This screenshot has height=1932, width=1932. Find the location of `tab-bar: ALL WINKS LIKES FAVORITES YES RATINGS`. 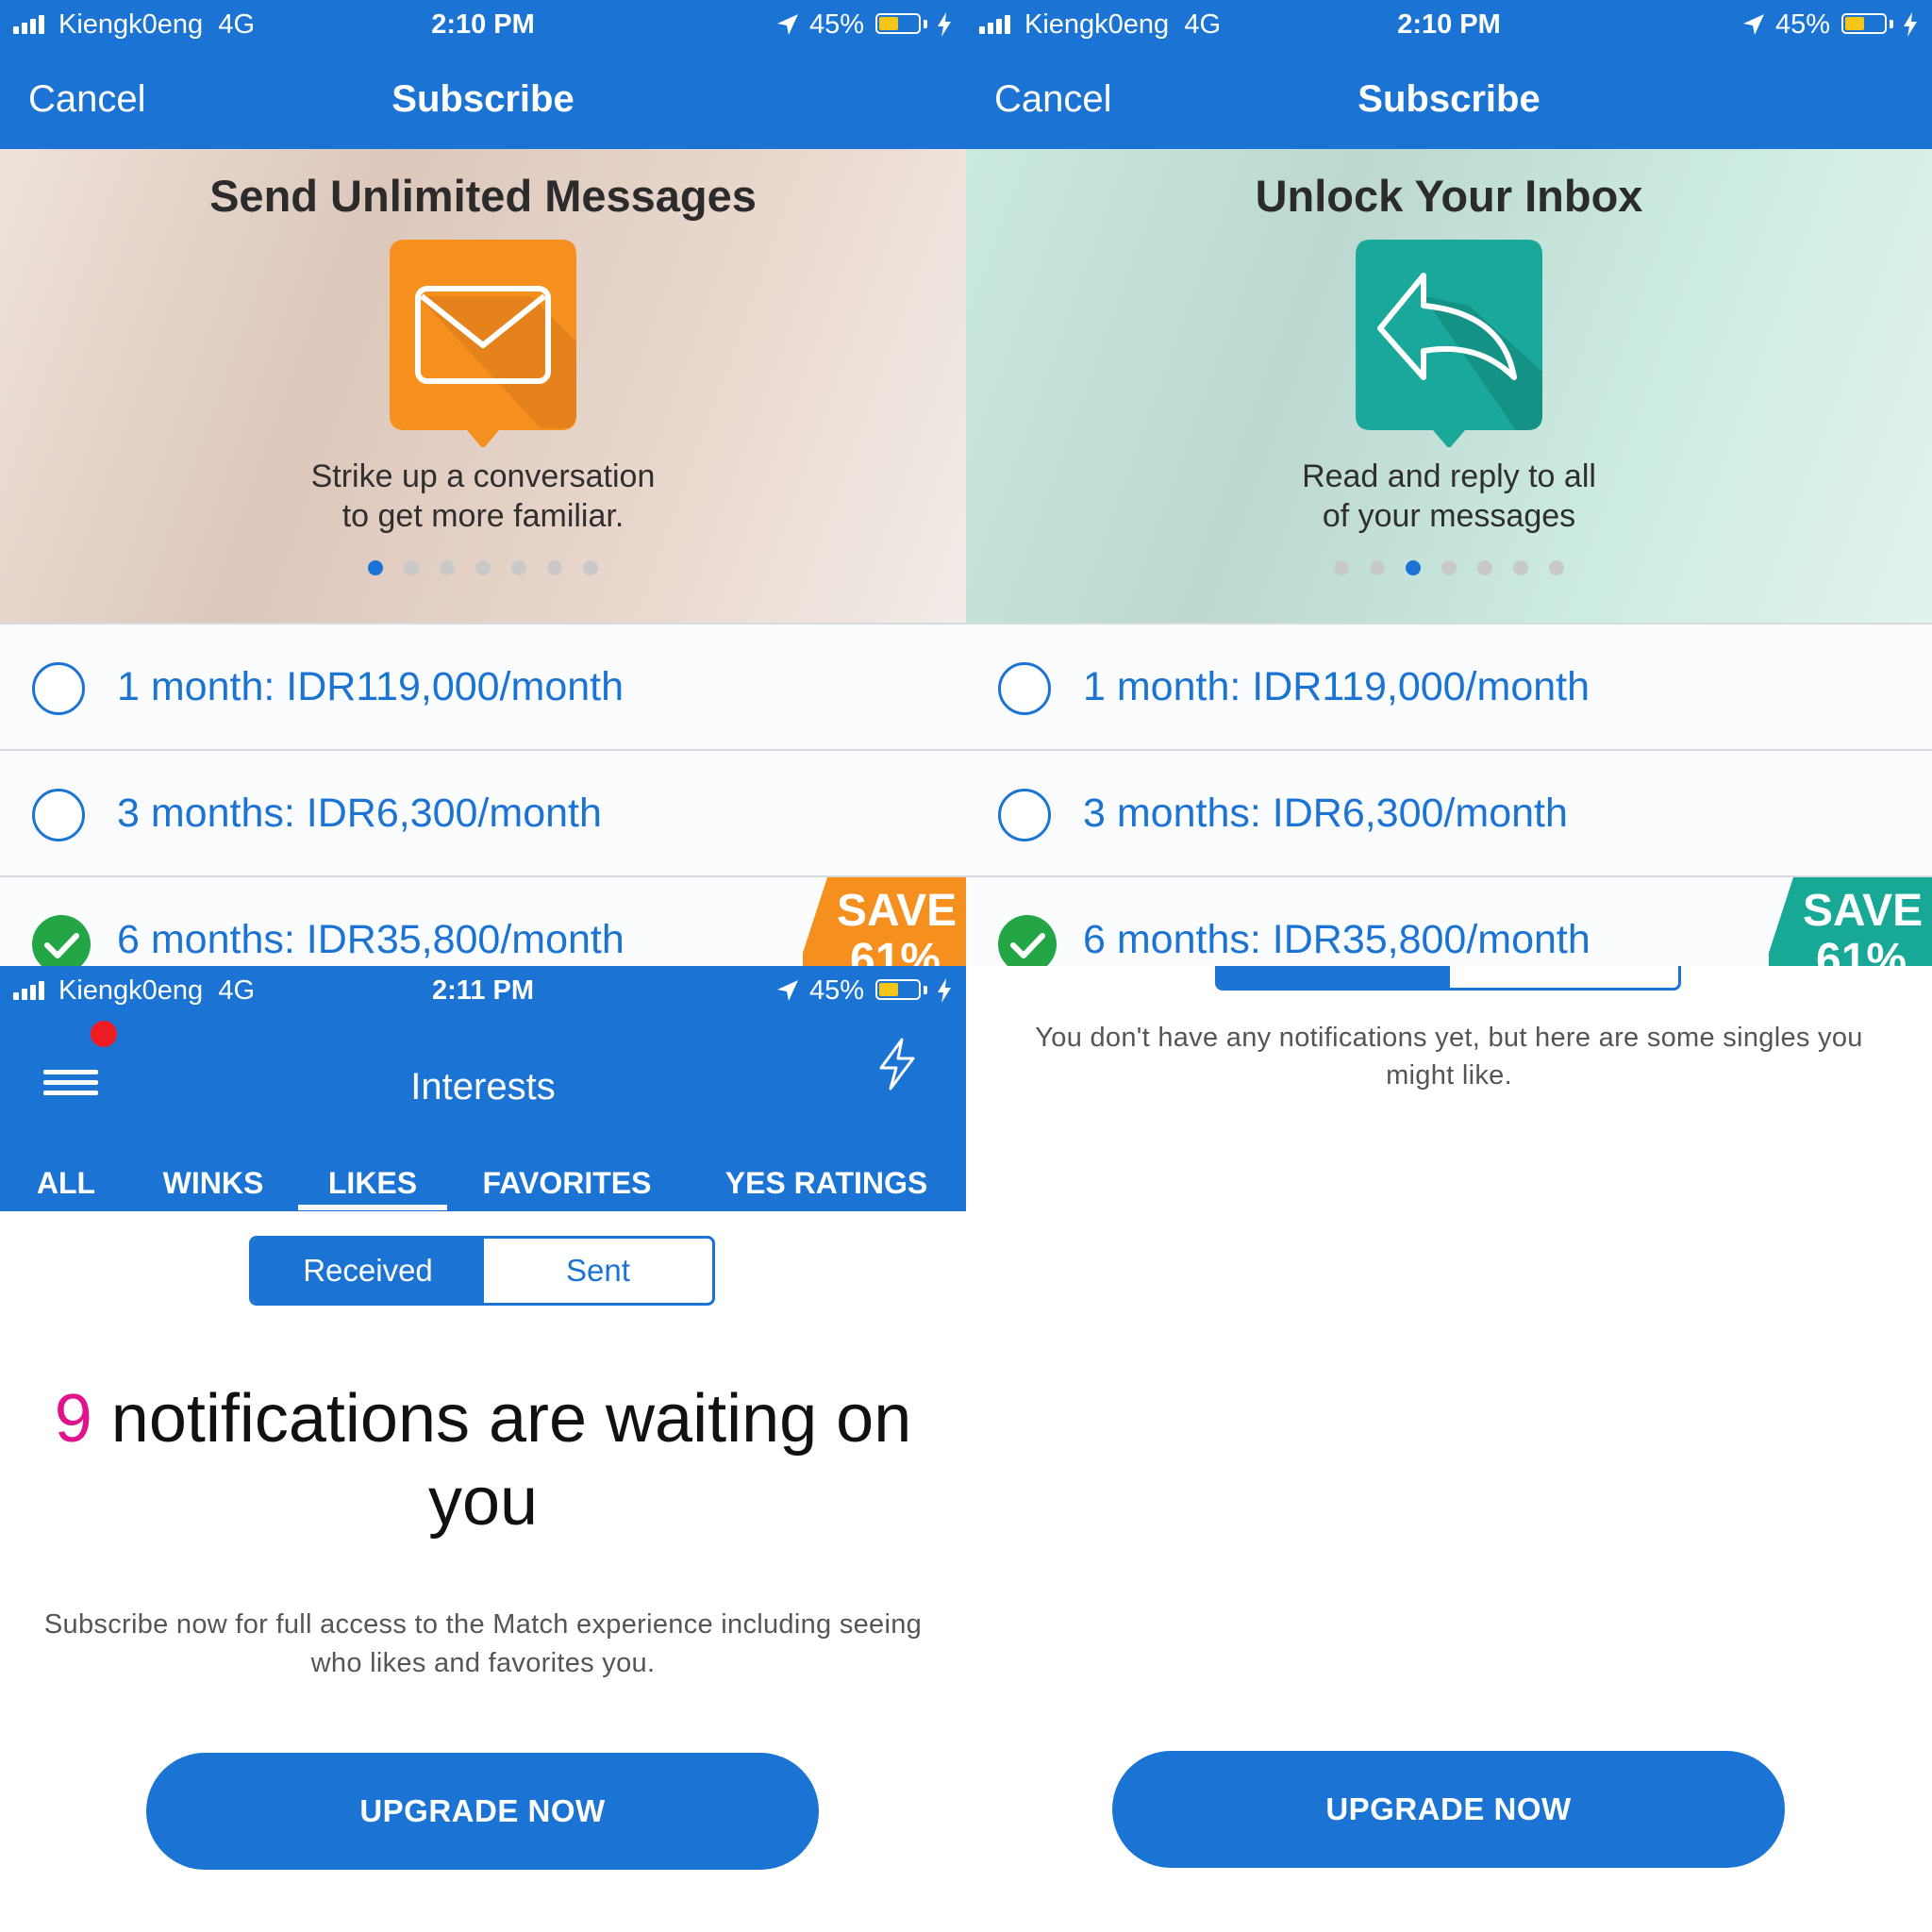

tab-bar: ALL WINKS LIKES FAVORITES YES RATINGS is located at coordinates (483, 1178).